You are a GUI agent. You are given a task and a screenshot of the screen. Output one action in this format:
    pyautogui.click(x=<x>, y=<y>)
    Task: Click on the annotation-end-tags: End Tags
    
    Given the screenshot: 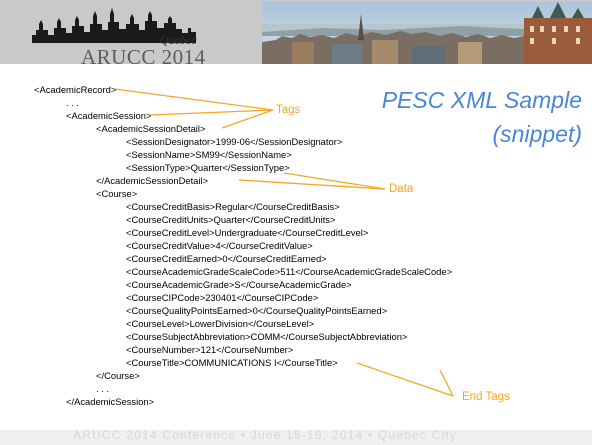 What is the action you would take?
    pyautogui.click(x=486, y=397)
    